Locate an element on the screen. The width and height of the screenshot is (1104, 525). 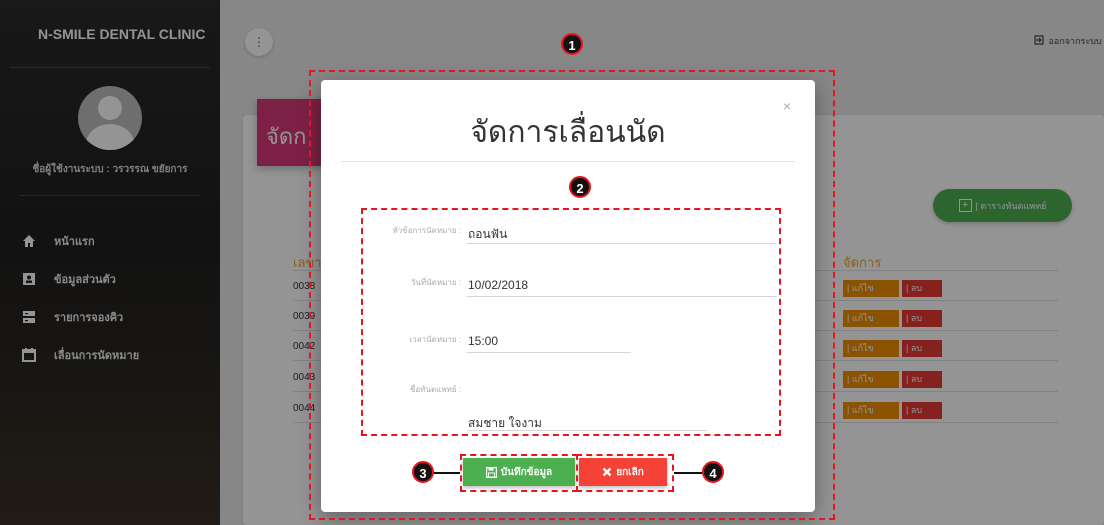
annotation-badge-1: 1 is located at coordinates (572, 44).